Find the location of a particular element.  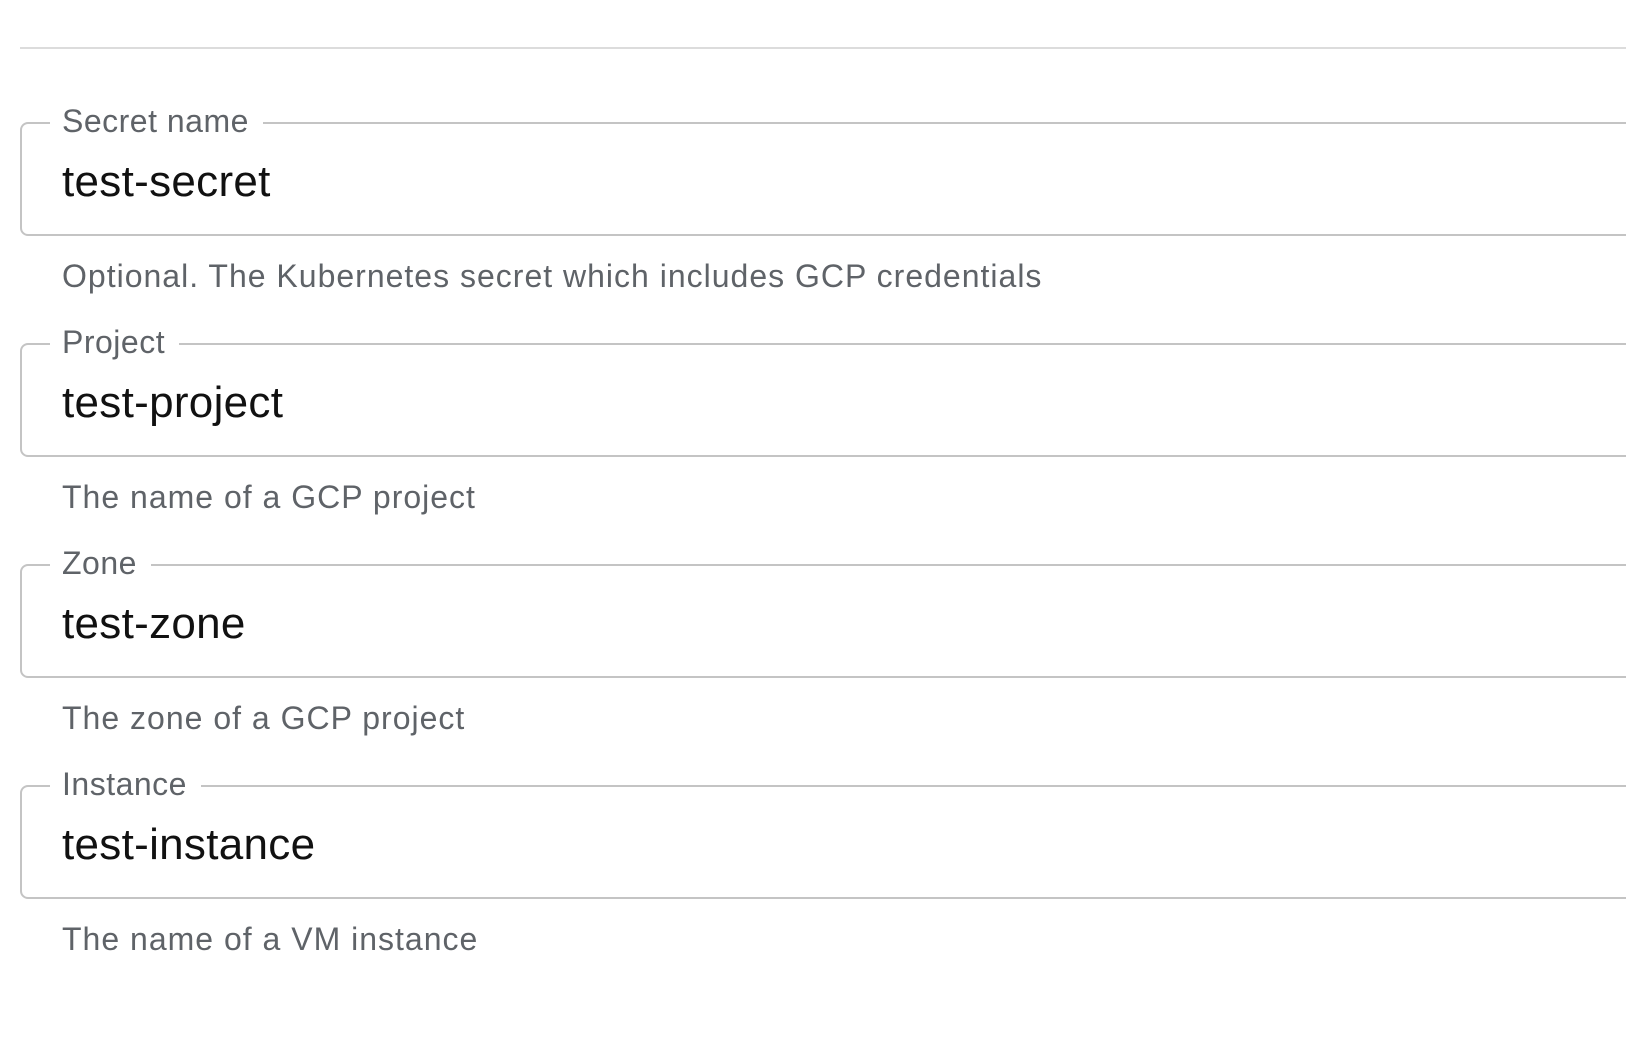

secret-name-input is located at coordinates (812, 182).